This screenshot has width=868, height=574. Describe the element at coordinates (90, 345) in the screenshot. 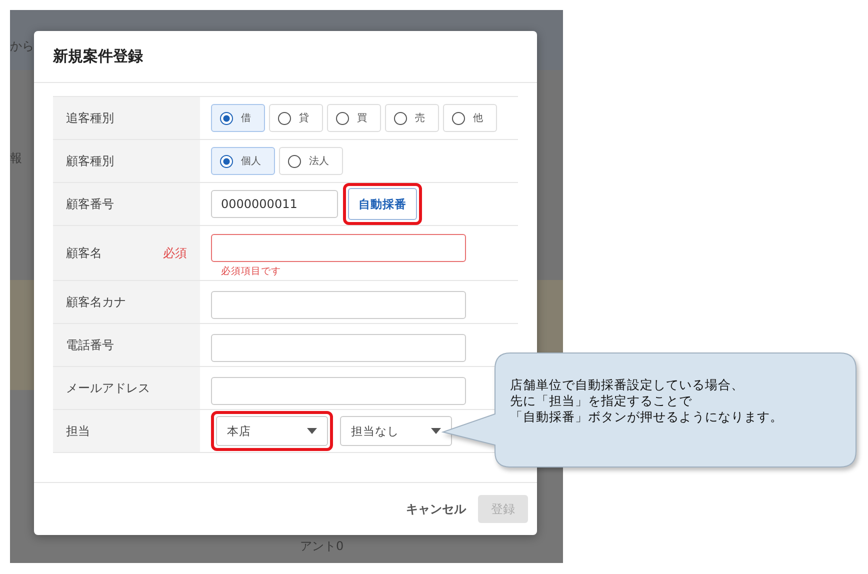

I see `field-label: 電話番号` at that location.